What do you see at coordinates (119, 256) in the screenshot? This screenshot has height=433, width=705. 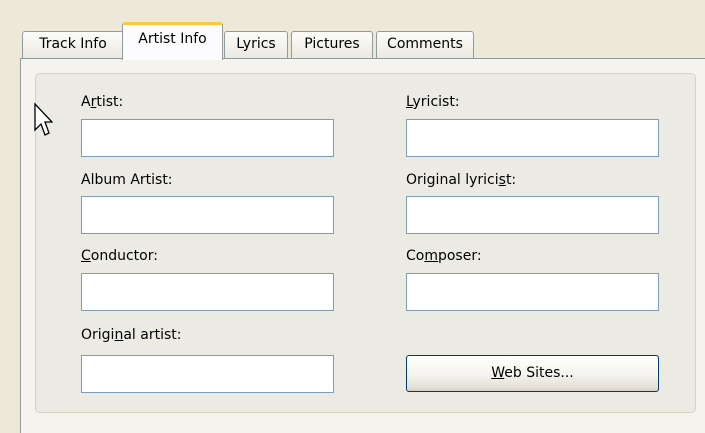 I see `conductor-label: Conductor:` at bounding box center [119, 256].